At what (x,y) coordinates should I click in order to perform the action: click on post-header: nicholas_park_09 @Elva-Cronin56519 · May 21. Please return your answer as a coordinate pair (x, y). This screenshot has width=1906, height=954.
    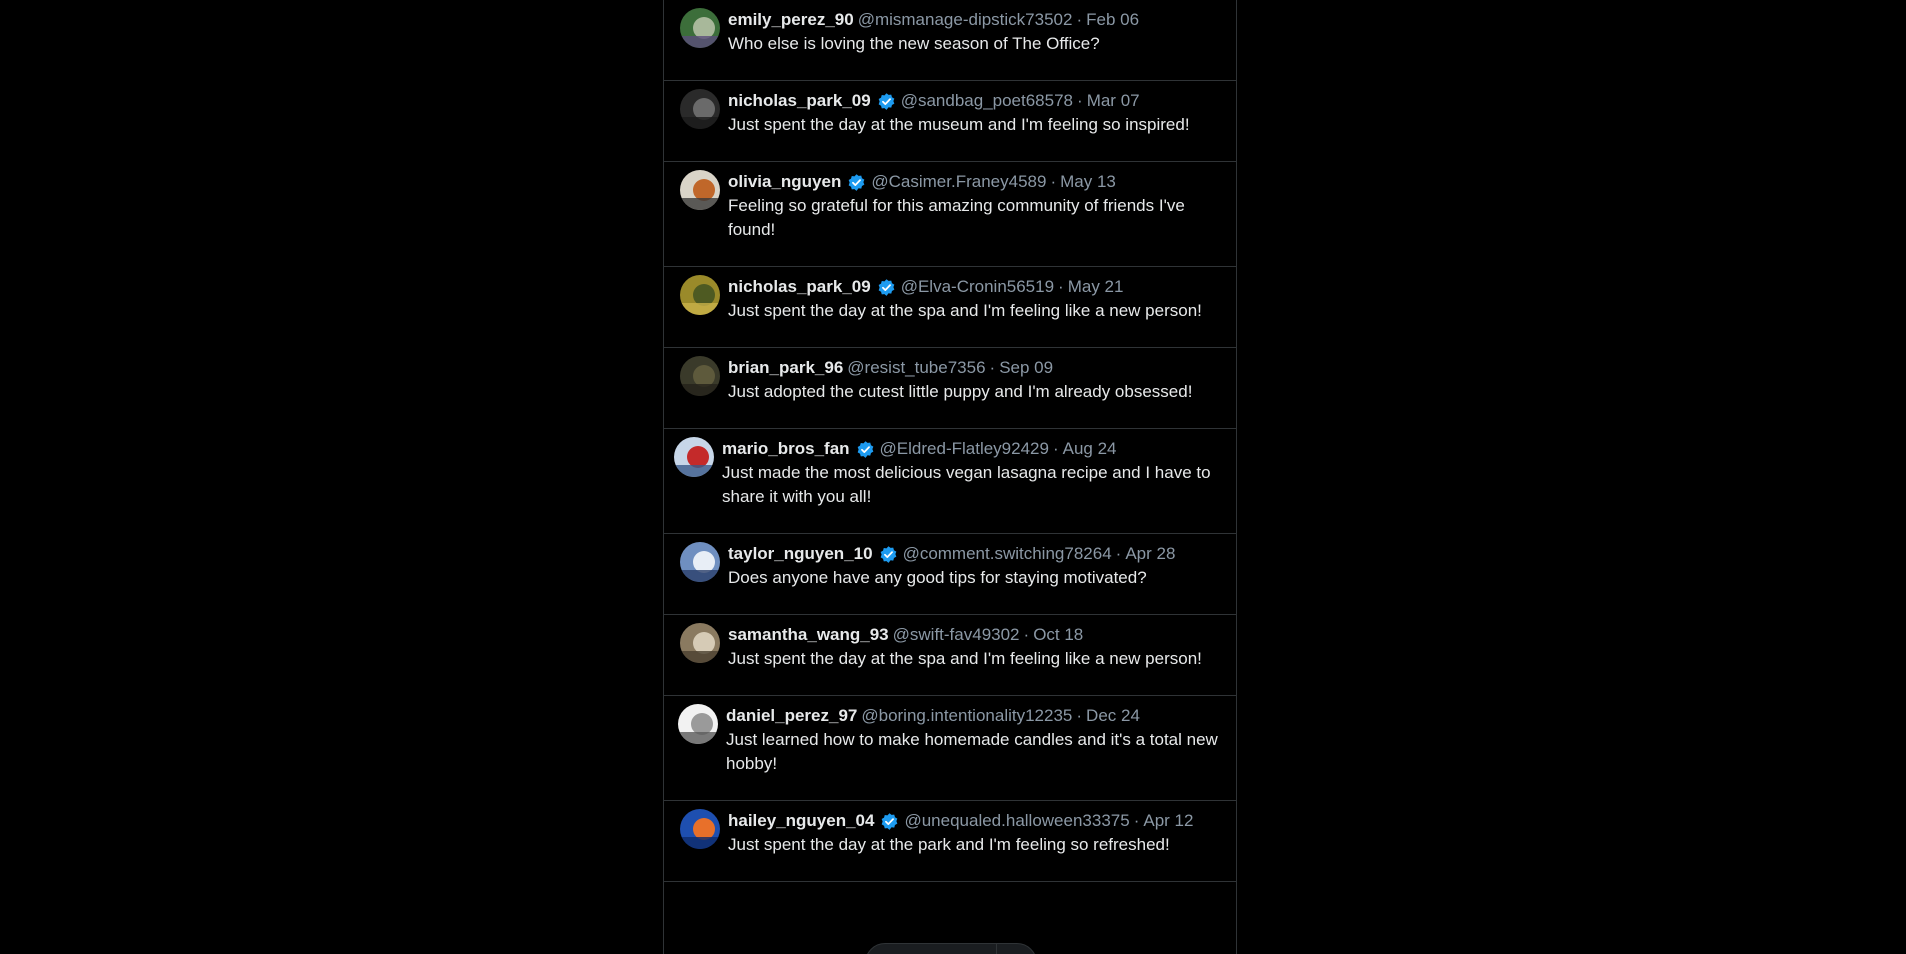
    Looking at the image, I should click on (974, 287).